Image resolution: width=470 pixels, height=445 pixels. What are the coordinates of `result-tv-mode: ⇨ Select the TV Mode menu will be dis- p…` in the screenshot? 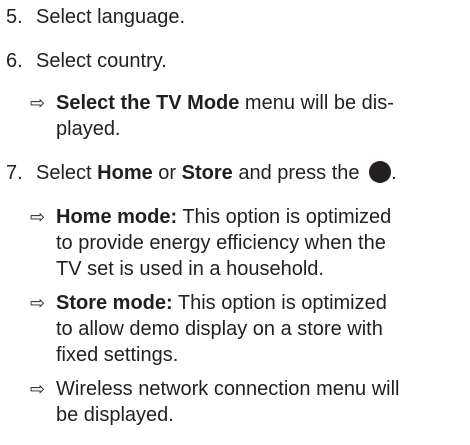 It's located at (245, 116).